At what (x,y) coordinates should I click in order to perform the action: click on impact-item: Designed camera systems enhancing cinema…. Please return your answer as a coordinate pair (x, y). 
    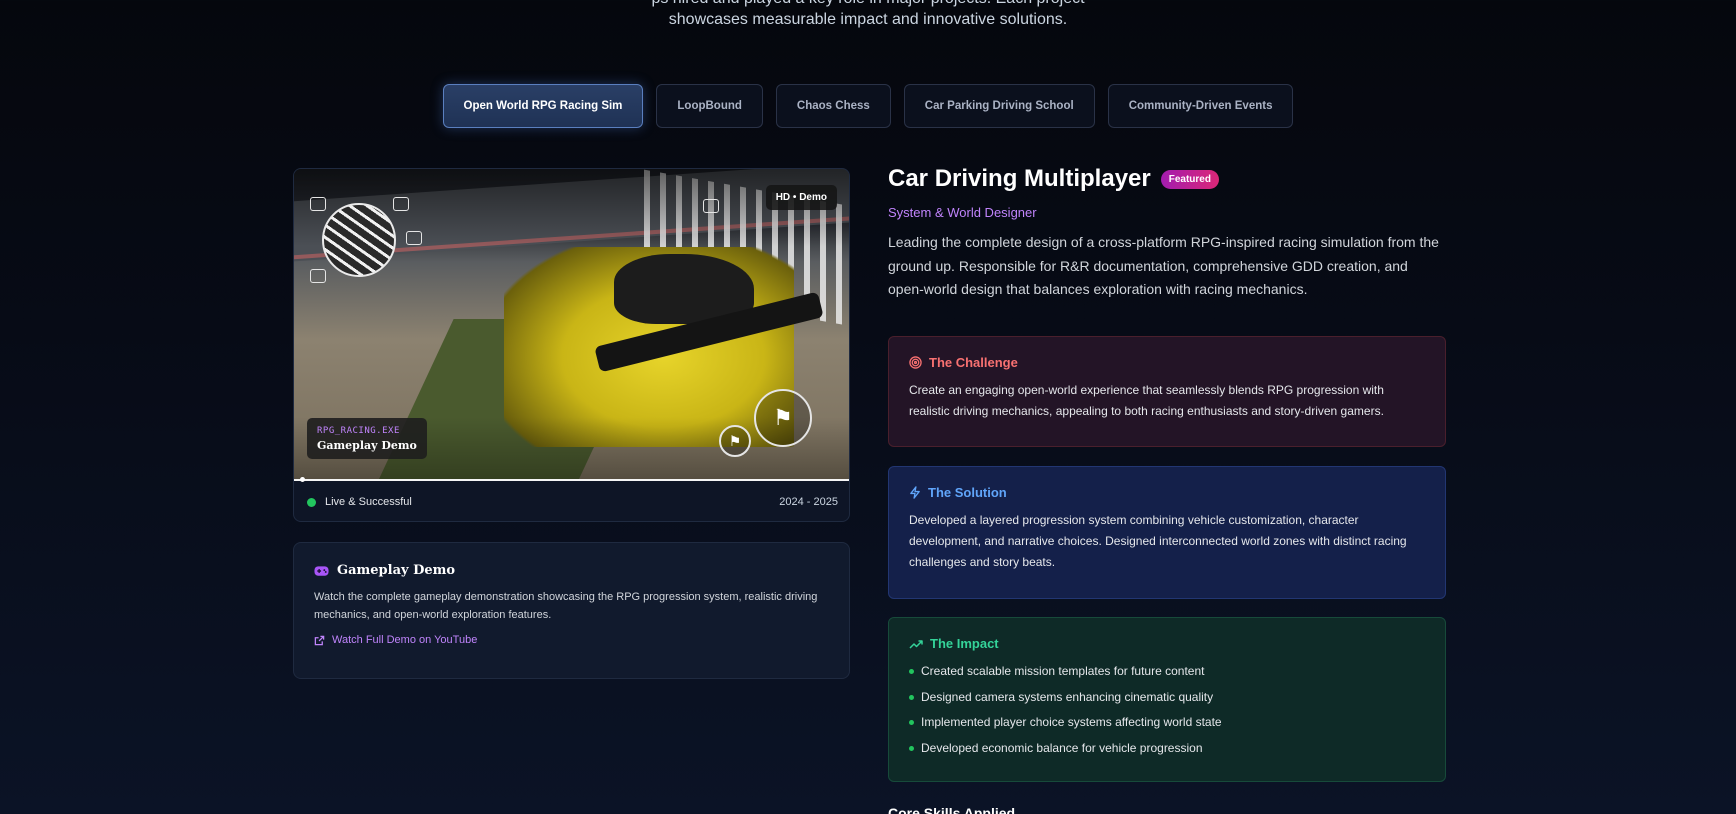
    Looking at the image, I should click on (1167, 698).